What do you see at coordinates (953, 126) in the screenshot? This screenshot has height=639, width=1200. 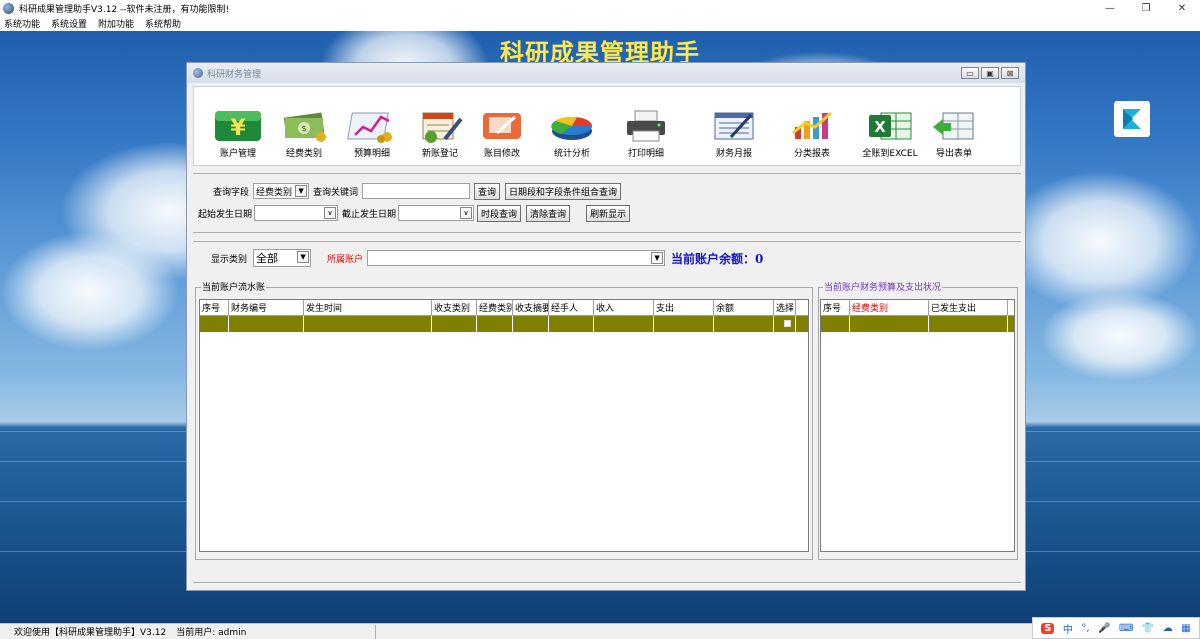 I see `export-sheet-icon` at bounding box center [953, 126].